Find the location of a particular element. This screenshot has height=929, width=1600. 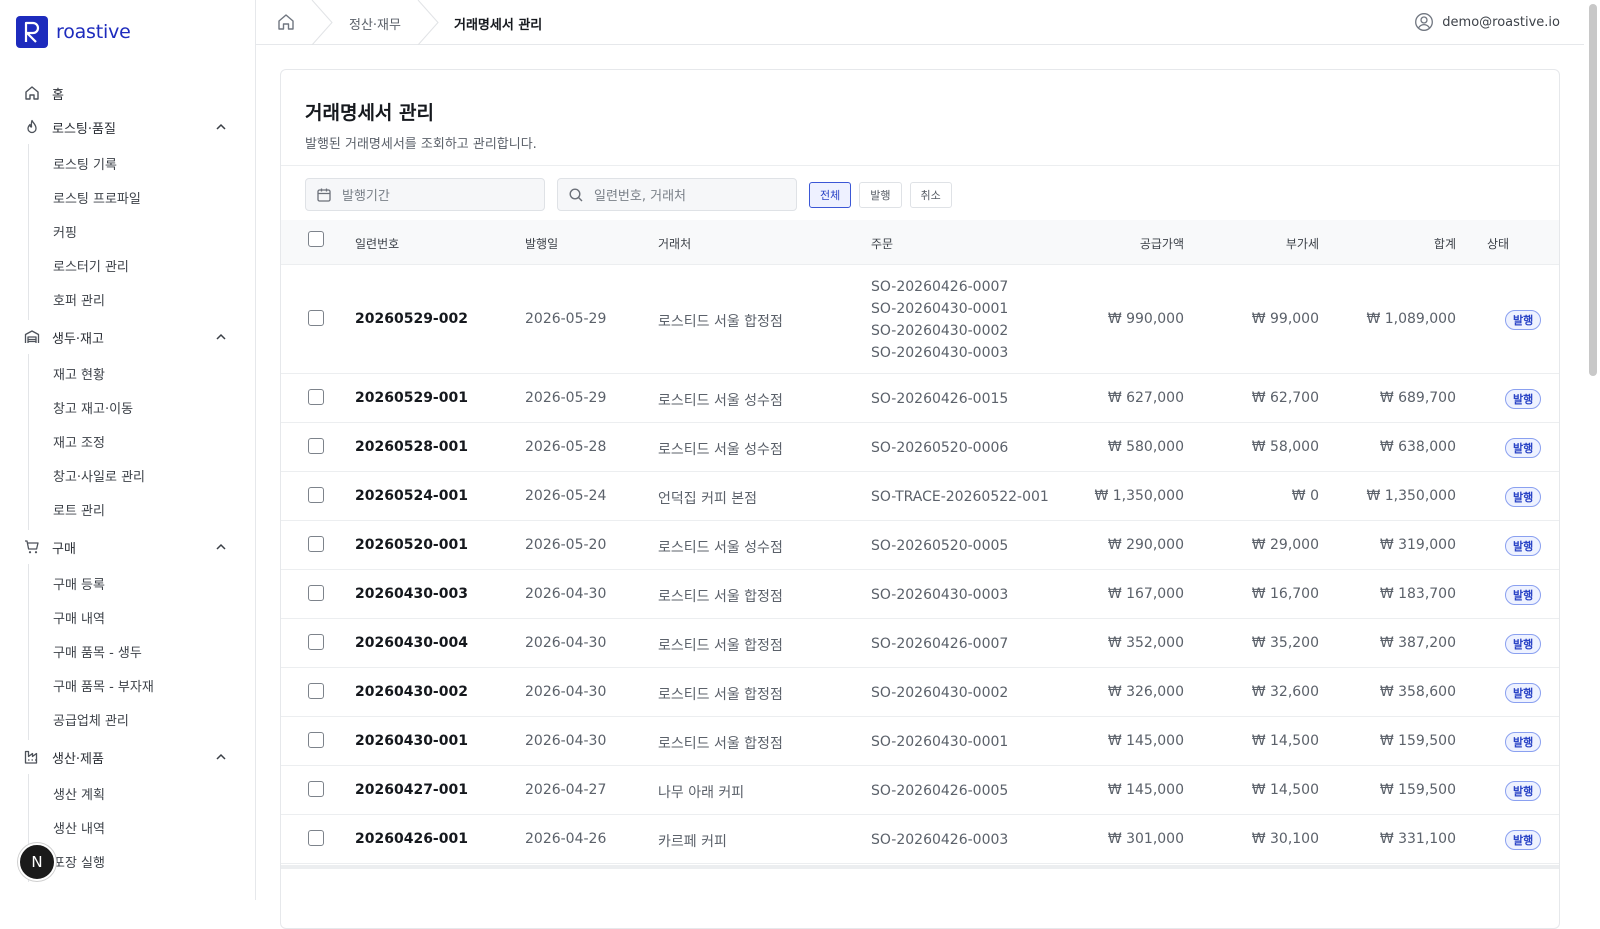

order-number: SO-20260520-0005 is located at coordinates (939, 546).